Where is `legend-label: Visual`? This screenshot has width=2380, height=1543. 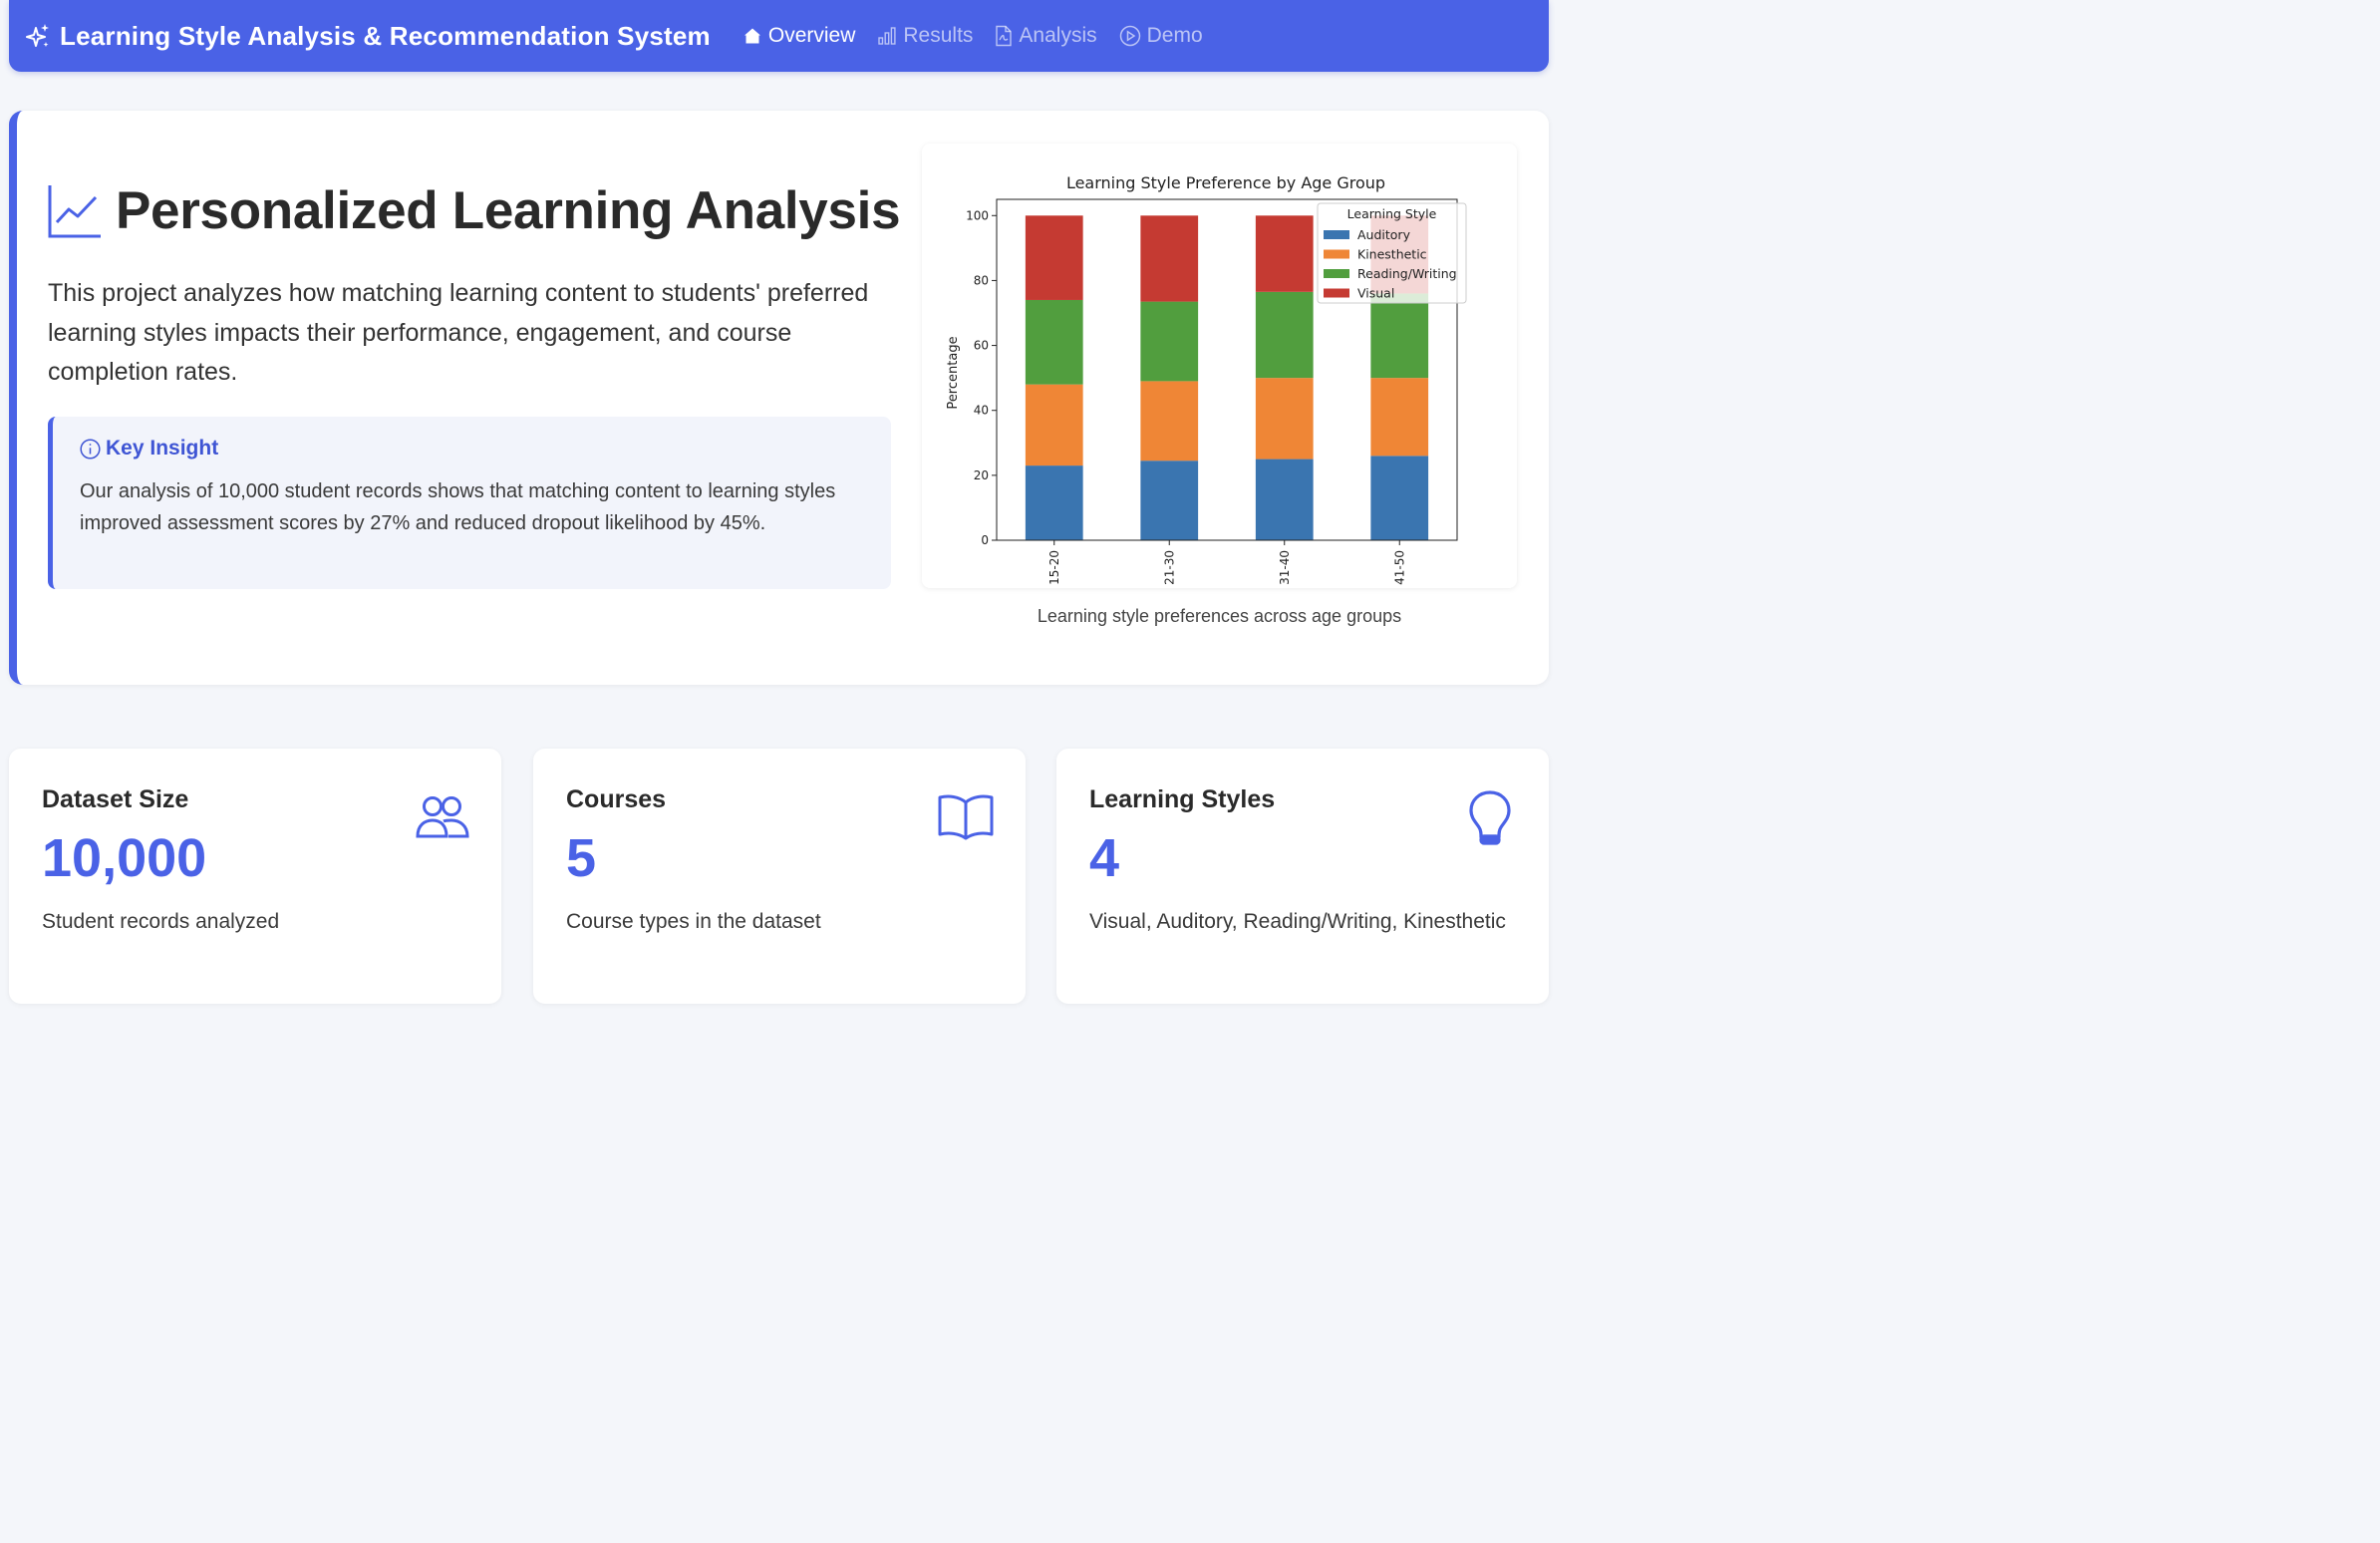
legend-label: Visual is located at coordinates (1375, 293).